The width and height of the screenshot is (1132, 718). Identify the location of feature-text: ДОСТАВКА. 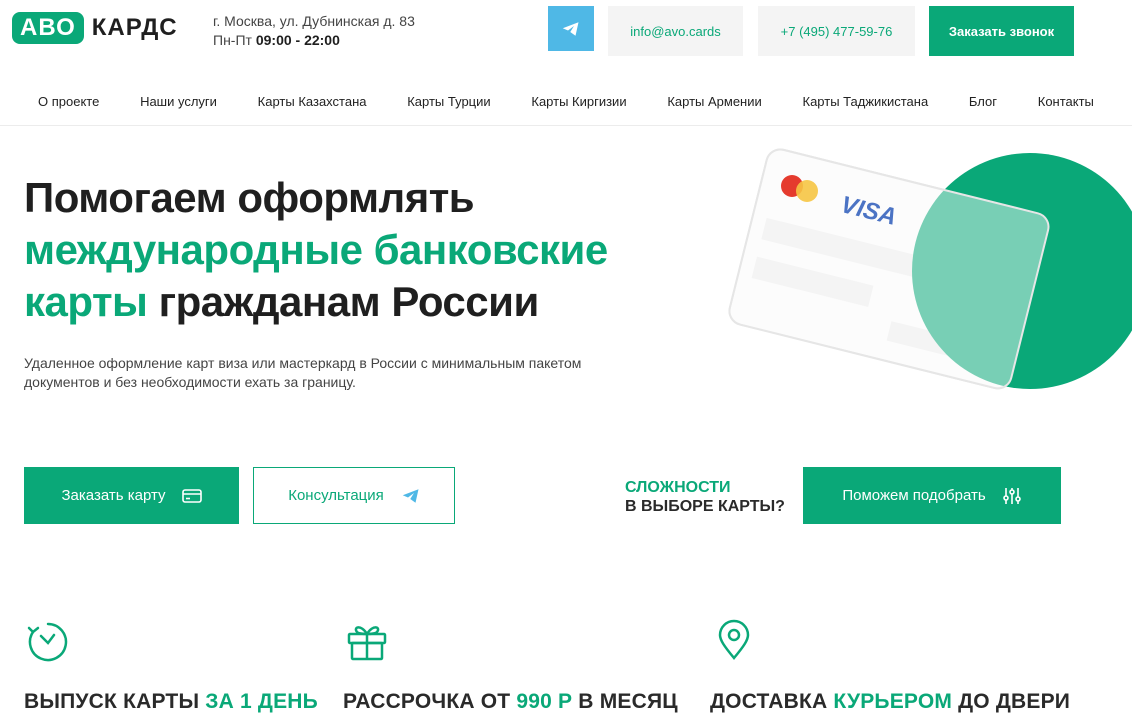
(772, 701).